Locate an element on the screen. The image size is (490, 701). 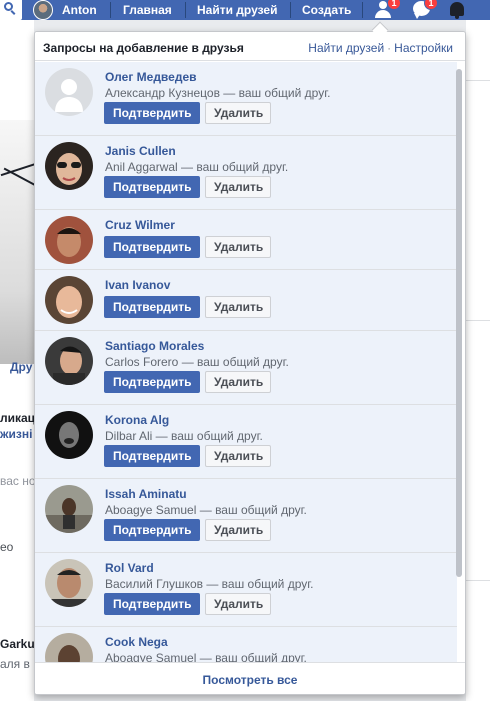
dropdown-title: Запросы на добавление в друзья is located at coordinates (143, 48).